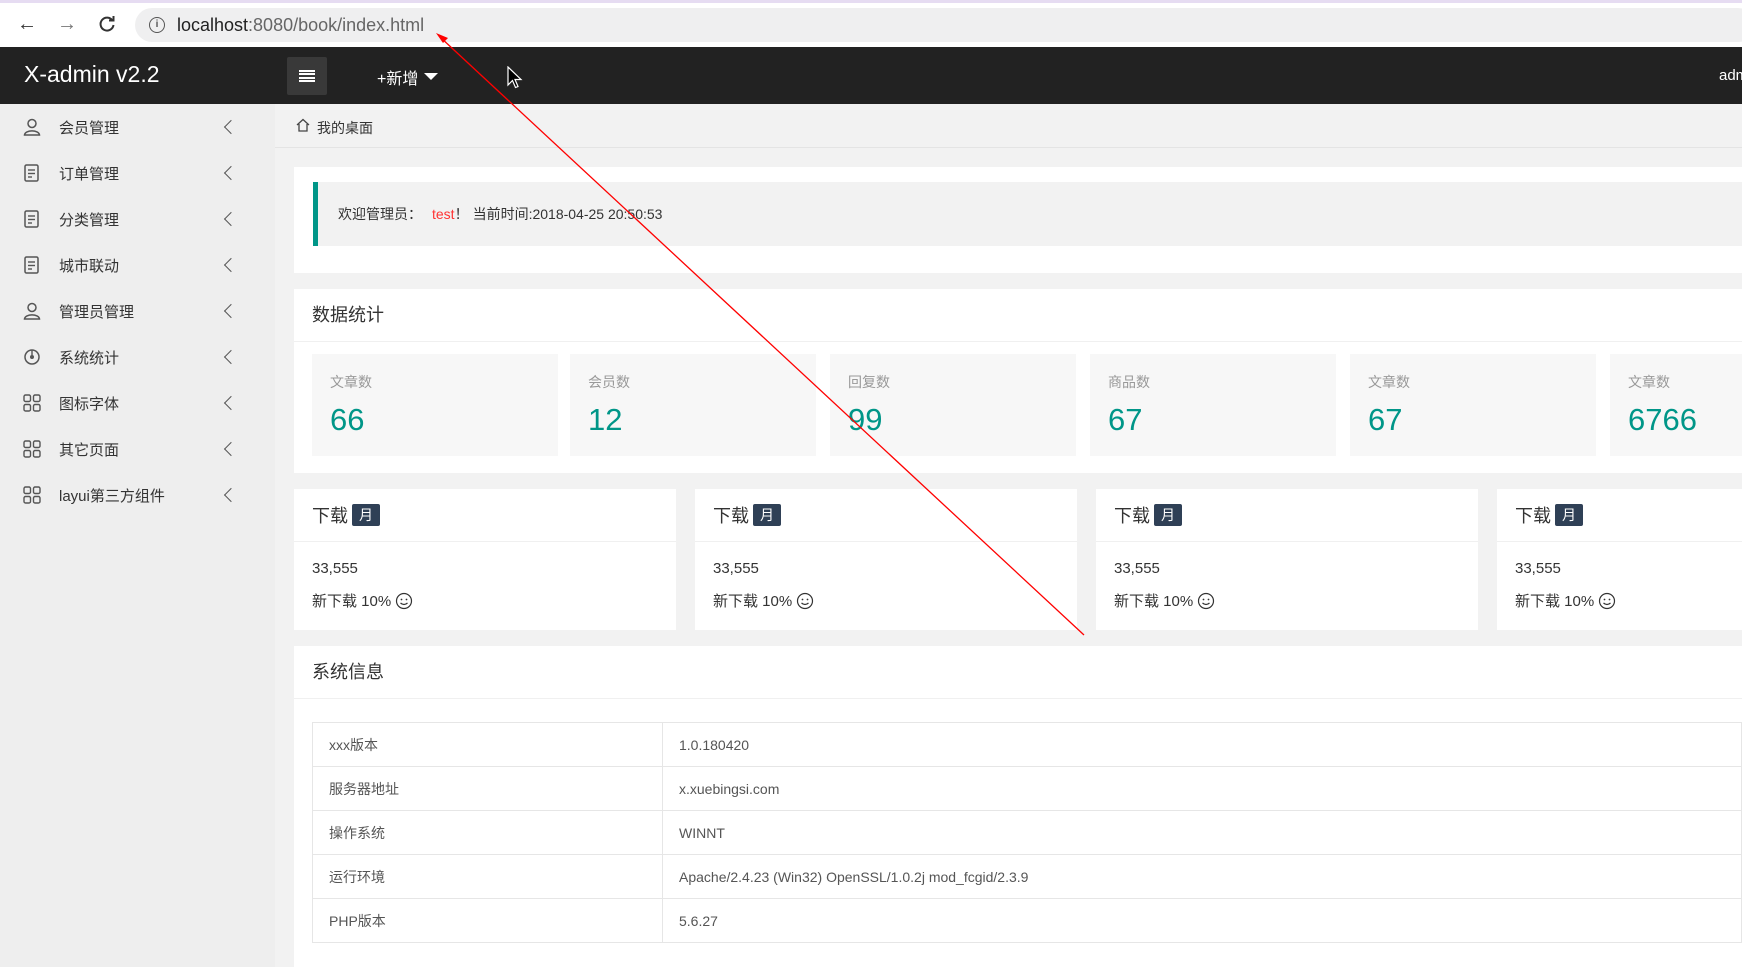  I want to click on stat-value: 99, so click(865, 419).